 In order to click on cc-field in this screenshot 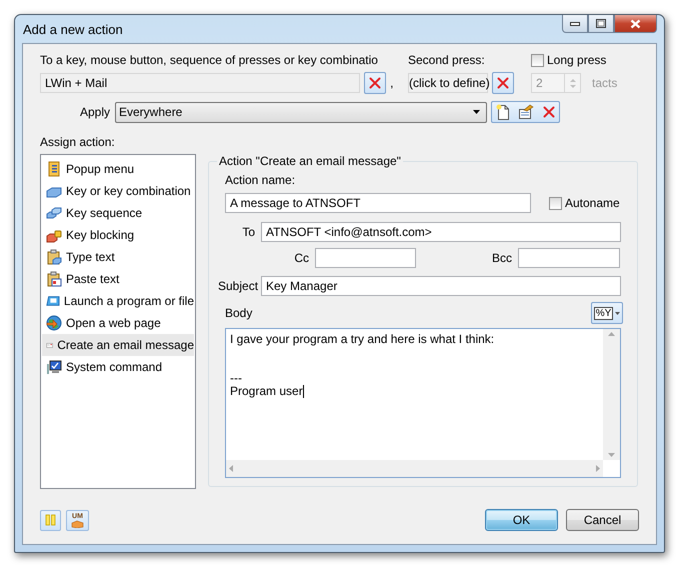, I will do `click(365, 258)`.